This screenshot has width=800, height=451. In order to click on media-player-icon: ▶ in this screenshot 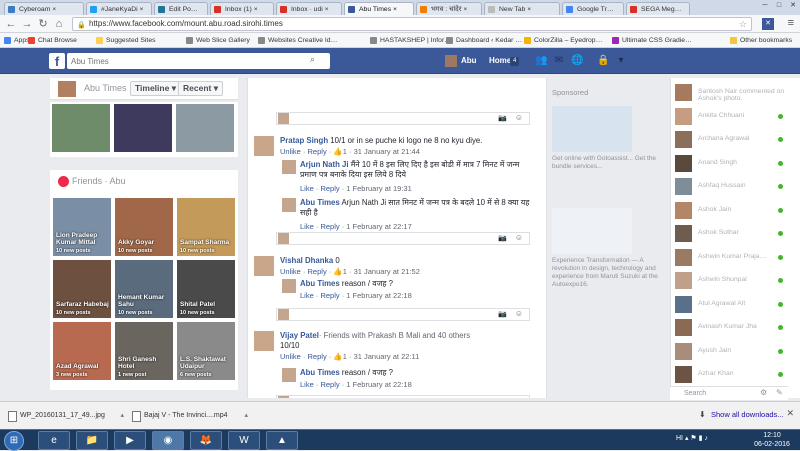, I will do `click(130, 440)`.